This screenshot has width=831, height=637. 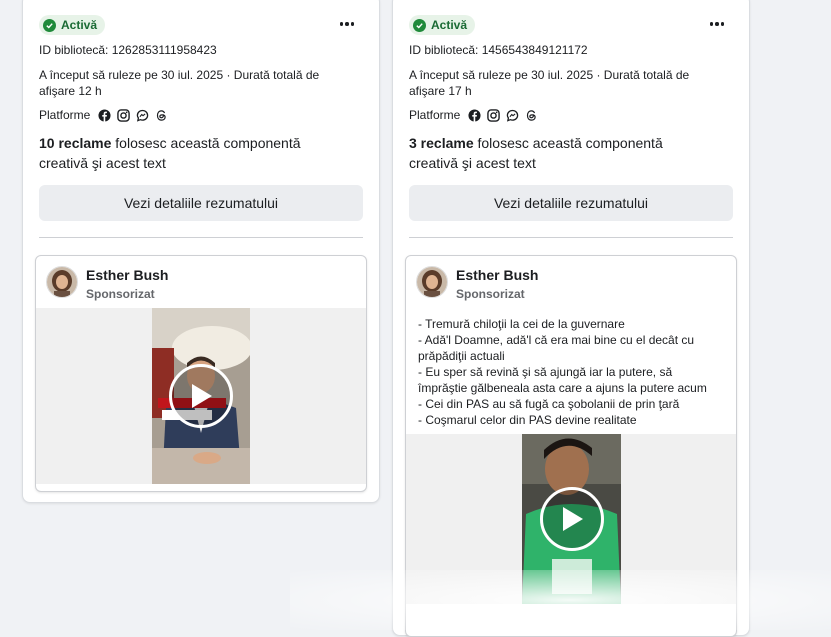 I want to click on ads-count-bold: 3 reclame, so click(x=441, y=143).